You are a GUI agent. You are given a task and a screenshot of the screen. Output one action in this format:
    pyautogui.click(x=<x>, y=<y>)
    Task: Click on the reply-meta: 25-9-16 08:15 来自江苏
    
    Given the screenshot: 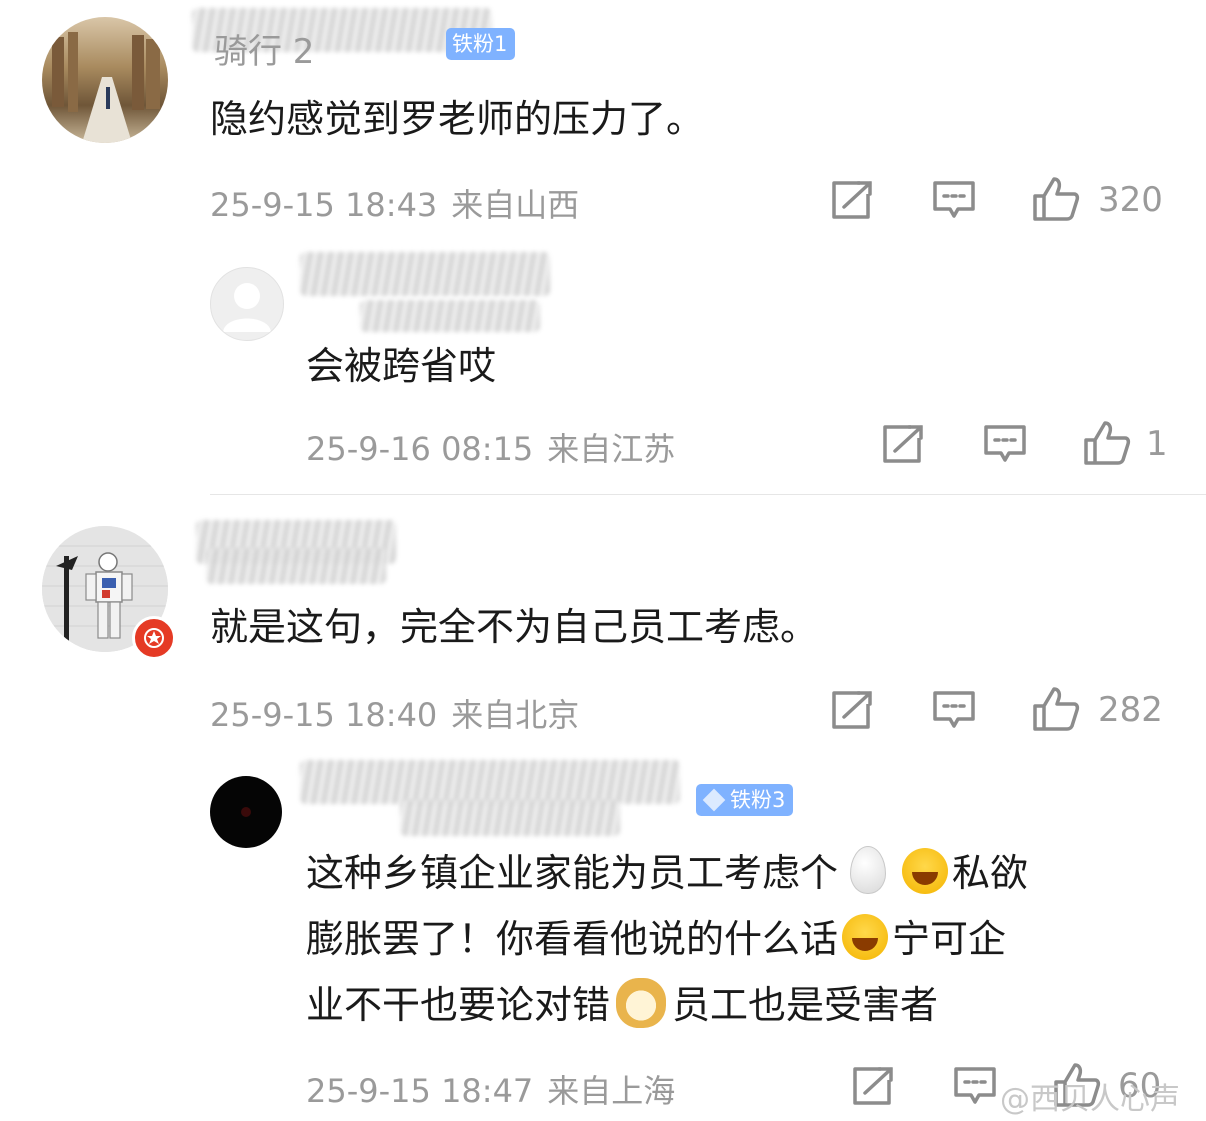 What is the action you would take?
    pyautogui.click(x=490, y=447)
    